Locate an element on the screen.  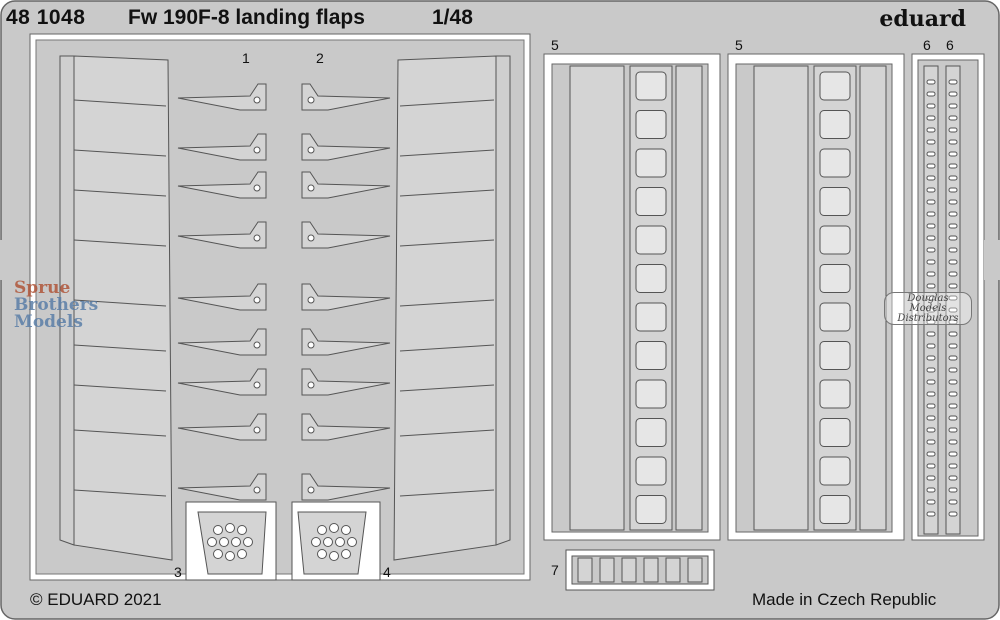
part-number-3: 3 is located at coordinates (178, 572).